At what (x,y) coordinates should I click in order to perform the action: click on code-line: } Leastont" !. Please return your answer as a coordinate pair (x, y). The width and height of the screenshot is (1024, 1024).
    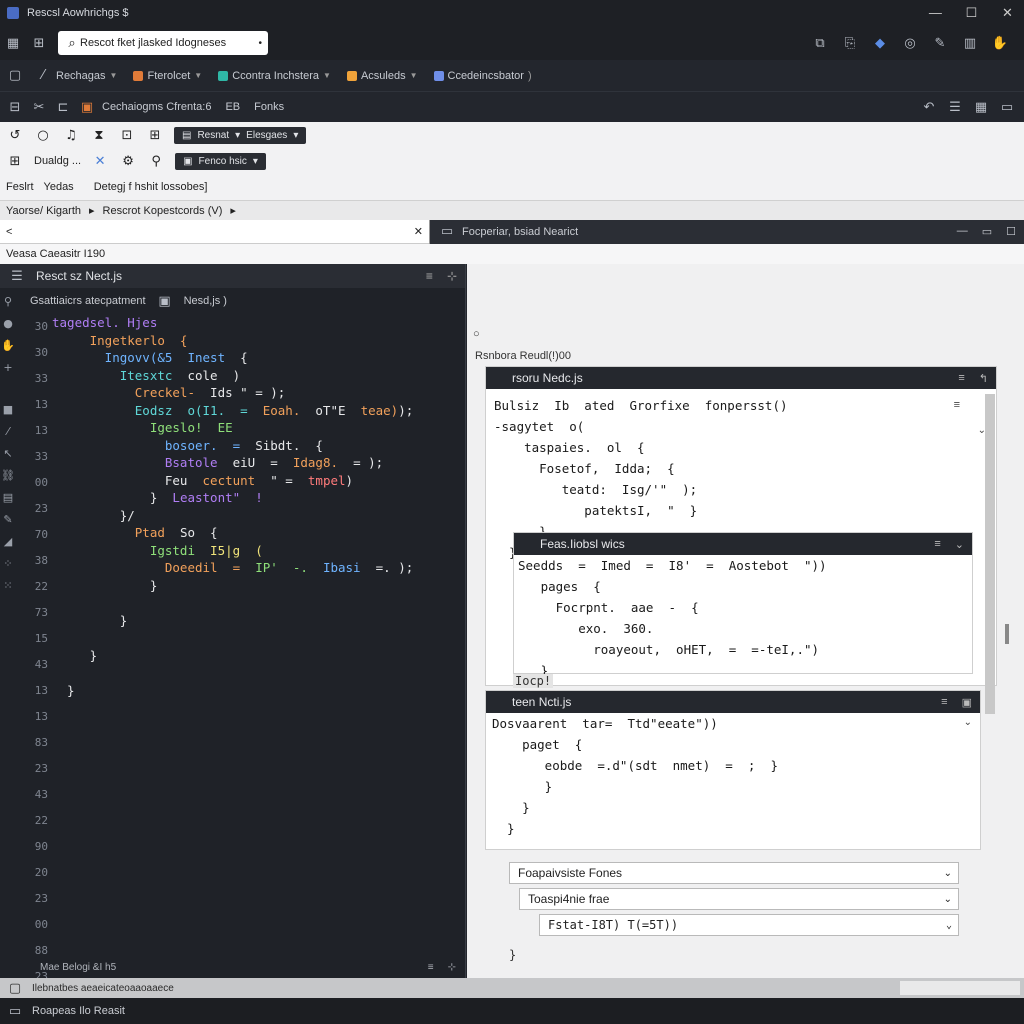
    Looking at the image, I should click on (257, 498).